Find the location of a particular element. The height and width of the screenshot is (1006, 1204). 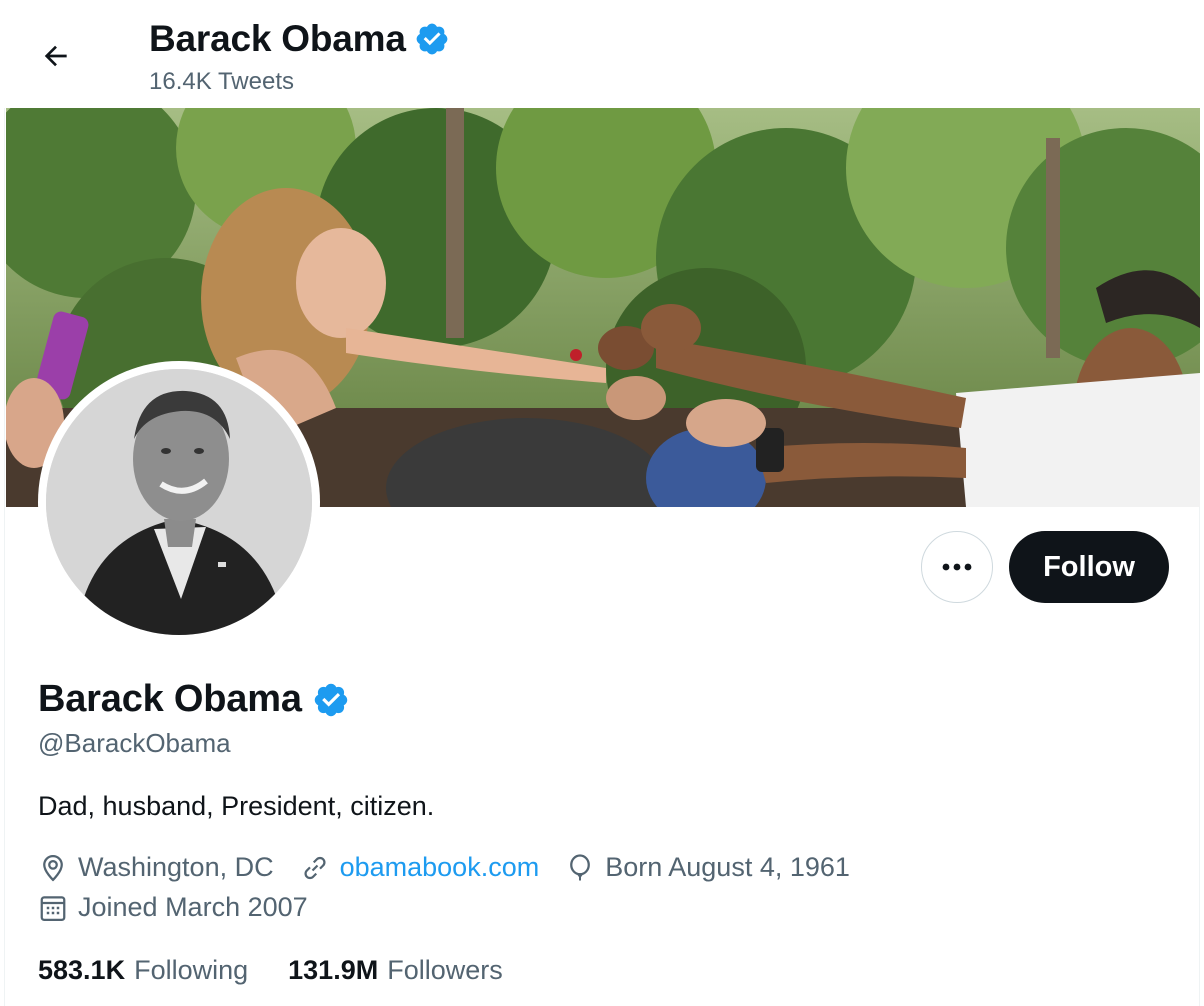

profile-name-row: Barack Obama is located at coordinates (194, 699).